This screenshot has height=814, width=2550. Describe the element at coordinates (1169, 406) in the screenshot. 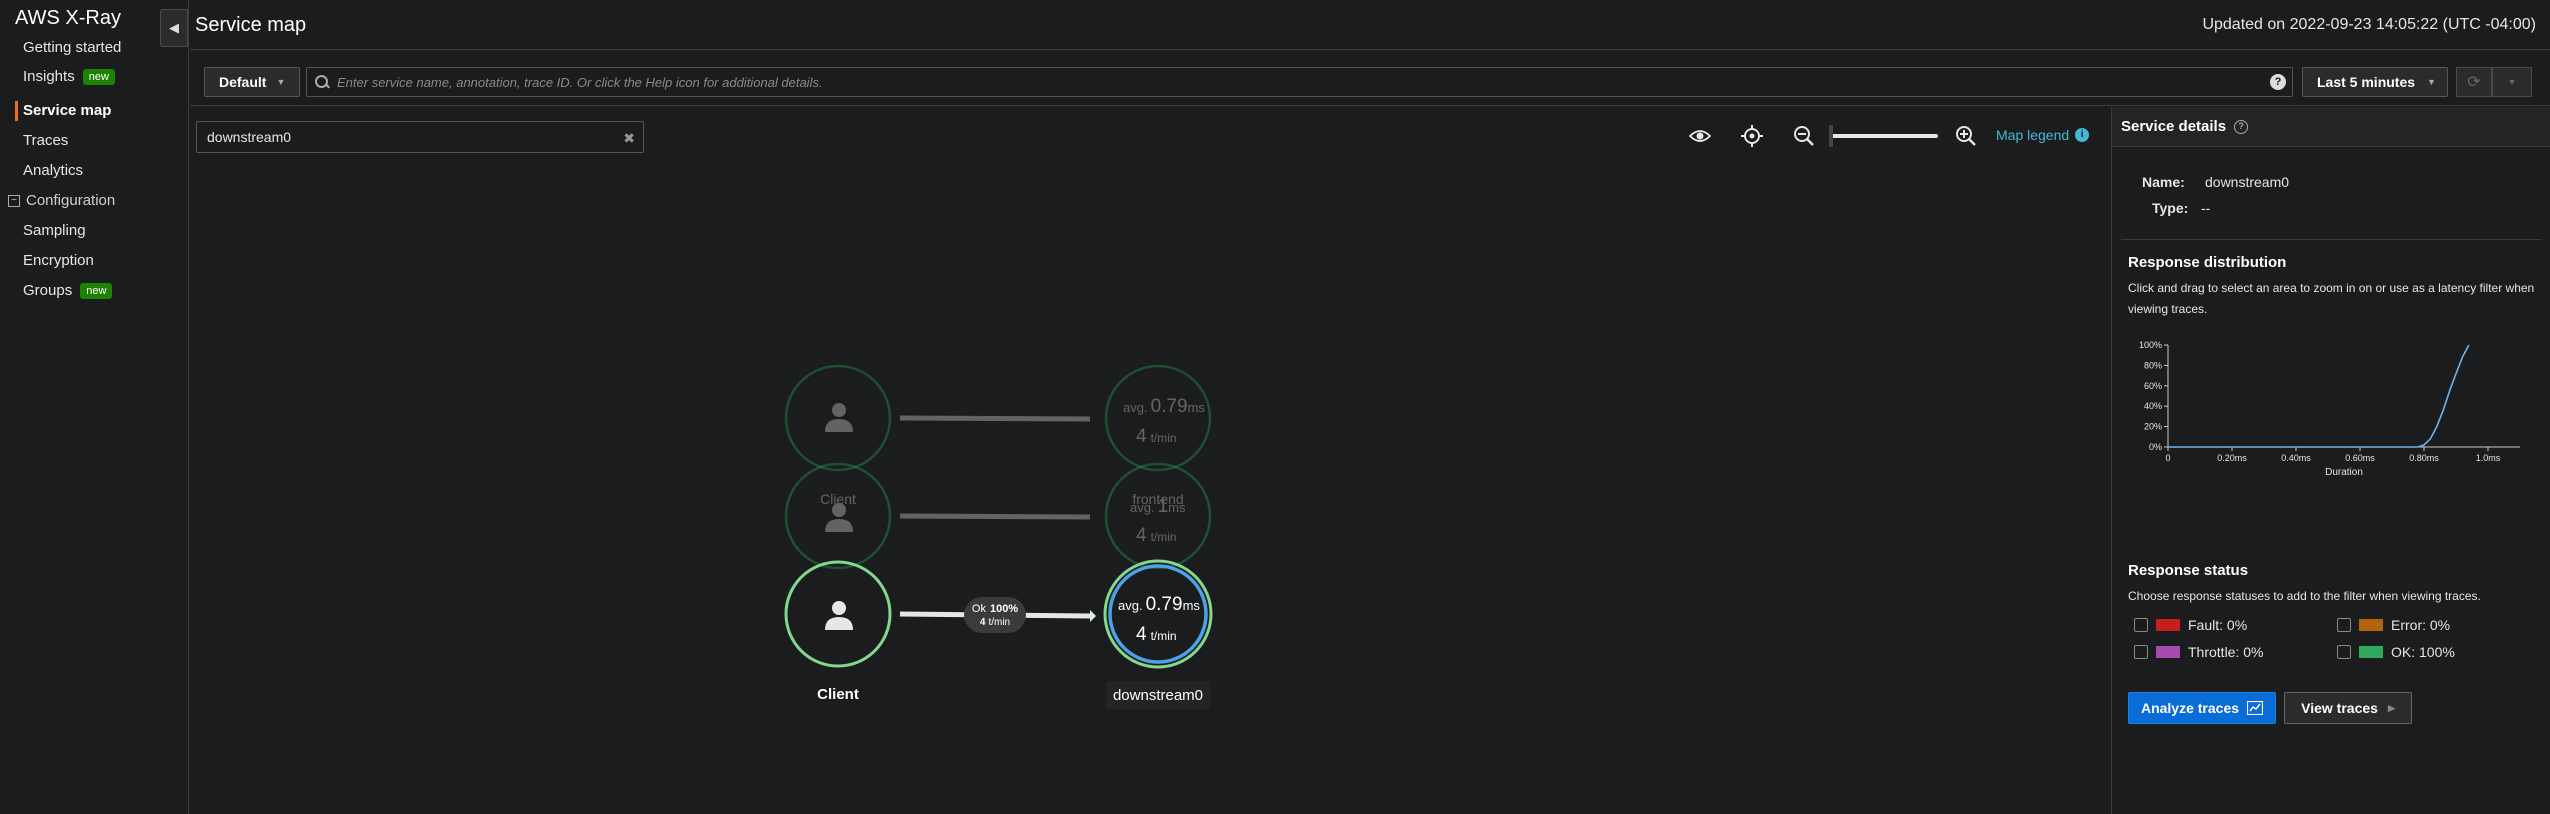

I see `avg-latency: 0.79` at that location.